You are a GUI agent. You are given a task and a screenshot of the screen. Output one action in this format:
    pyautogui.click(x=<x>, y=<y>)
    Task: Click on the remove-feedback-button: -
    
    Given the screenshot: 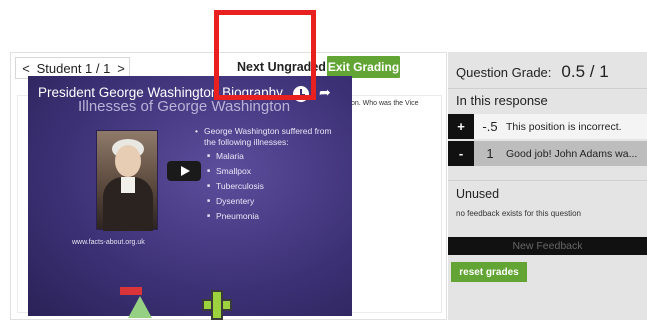 What is the action you would take?
    pyautogui.click(x=461, y=153)
    